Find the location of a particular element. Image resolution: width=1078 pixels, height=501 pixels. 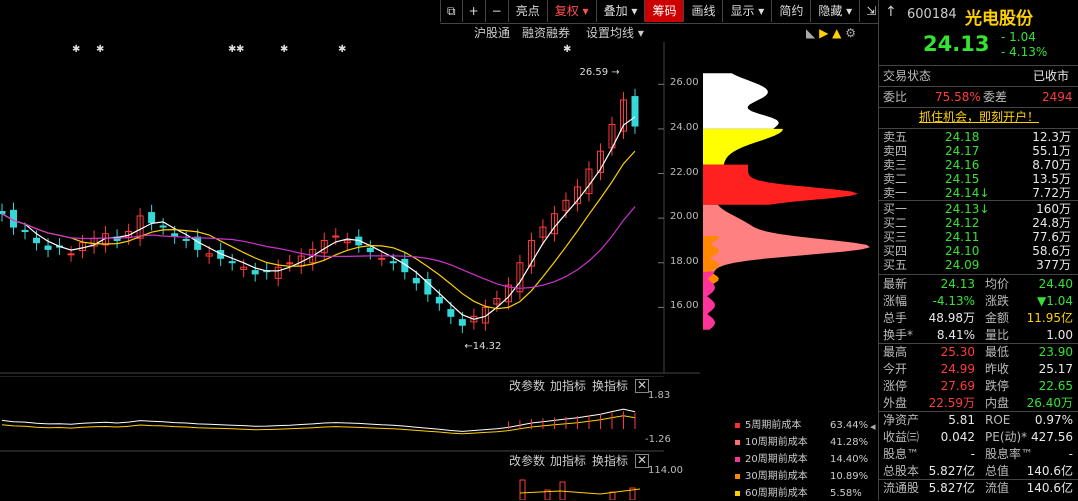

order-price: 24.09 is located at coordinates (962, 265).